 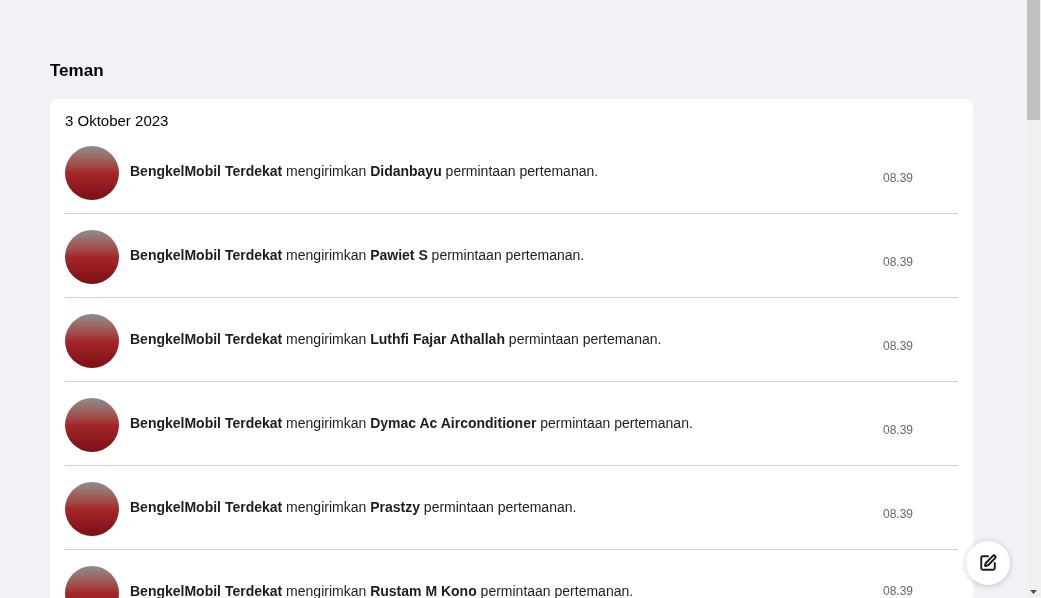 What do you see at coordinates (1033, 592) in the screenshot?
I see `scroll-down-arrow-icon` at bounding box center [1033, 592].